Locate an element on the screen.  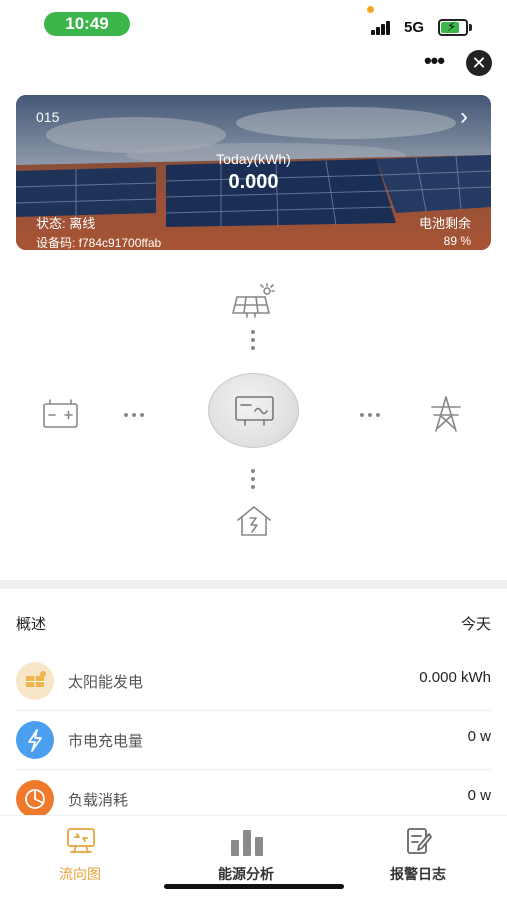
summary-row-grid-charge: 市电充电量 0 w is located at coordinates (253, 740).